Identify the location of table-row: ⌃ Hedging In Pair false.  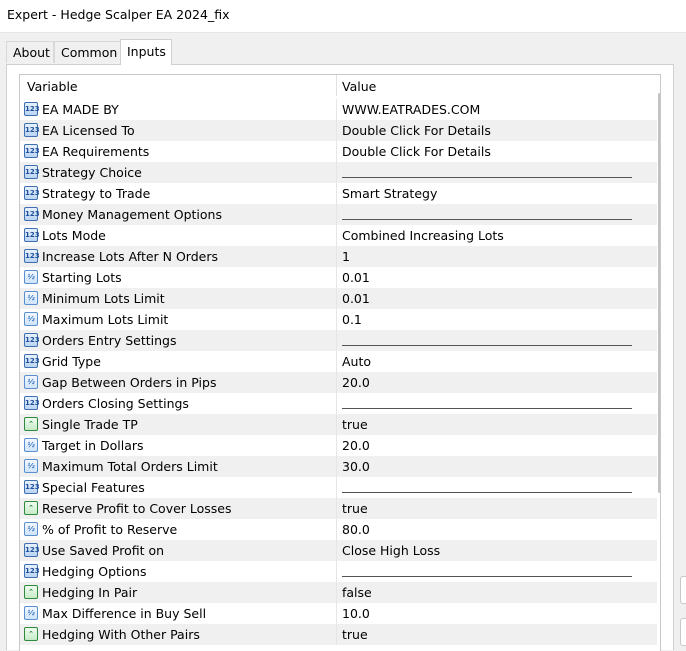
(338, 592).